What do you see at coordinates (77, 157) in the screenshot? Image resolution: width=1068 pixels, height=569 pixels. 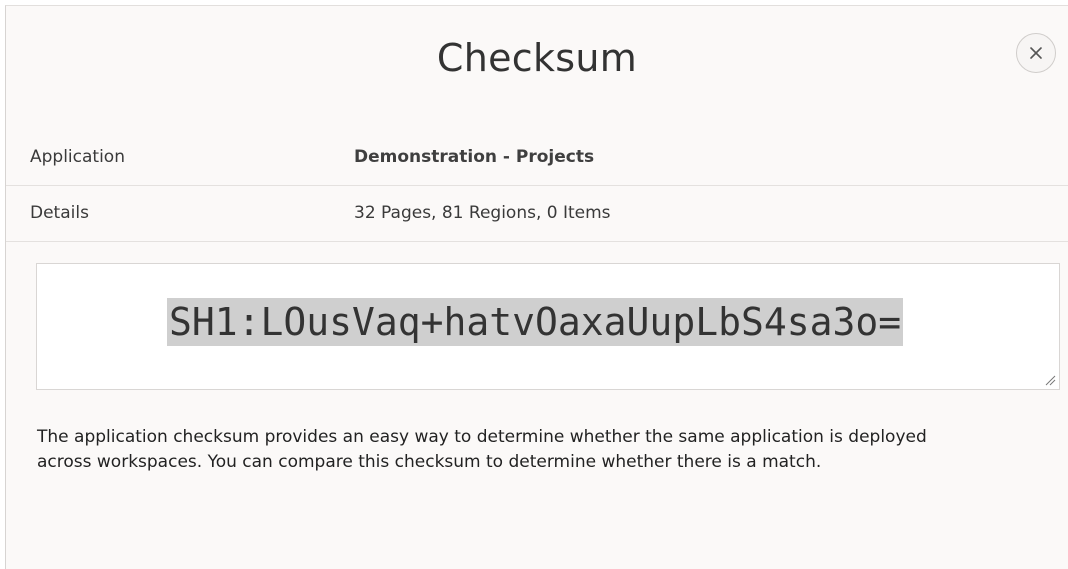 I see `application-label: Application` at bounding box center [77, 157].